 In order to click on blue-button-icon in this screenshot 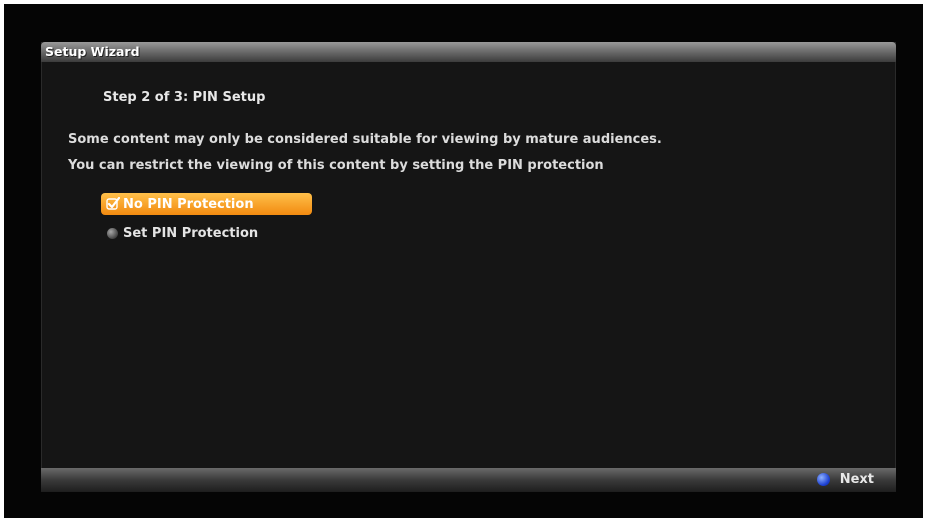, I will do `click(823, 479)`.